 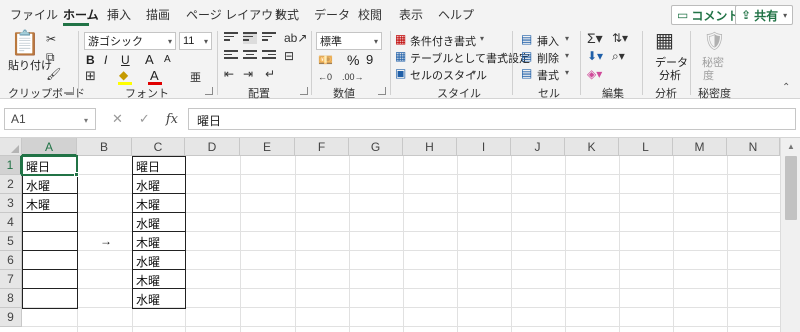 What do you see at coordinates (146, 261) in the screenshot?
I see `cell-c6: 水曜` at bounding box center [146, 261].